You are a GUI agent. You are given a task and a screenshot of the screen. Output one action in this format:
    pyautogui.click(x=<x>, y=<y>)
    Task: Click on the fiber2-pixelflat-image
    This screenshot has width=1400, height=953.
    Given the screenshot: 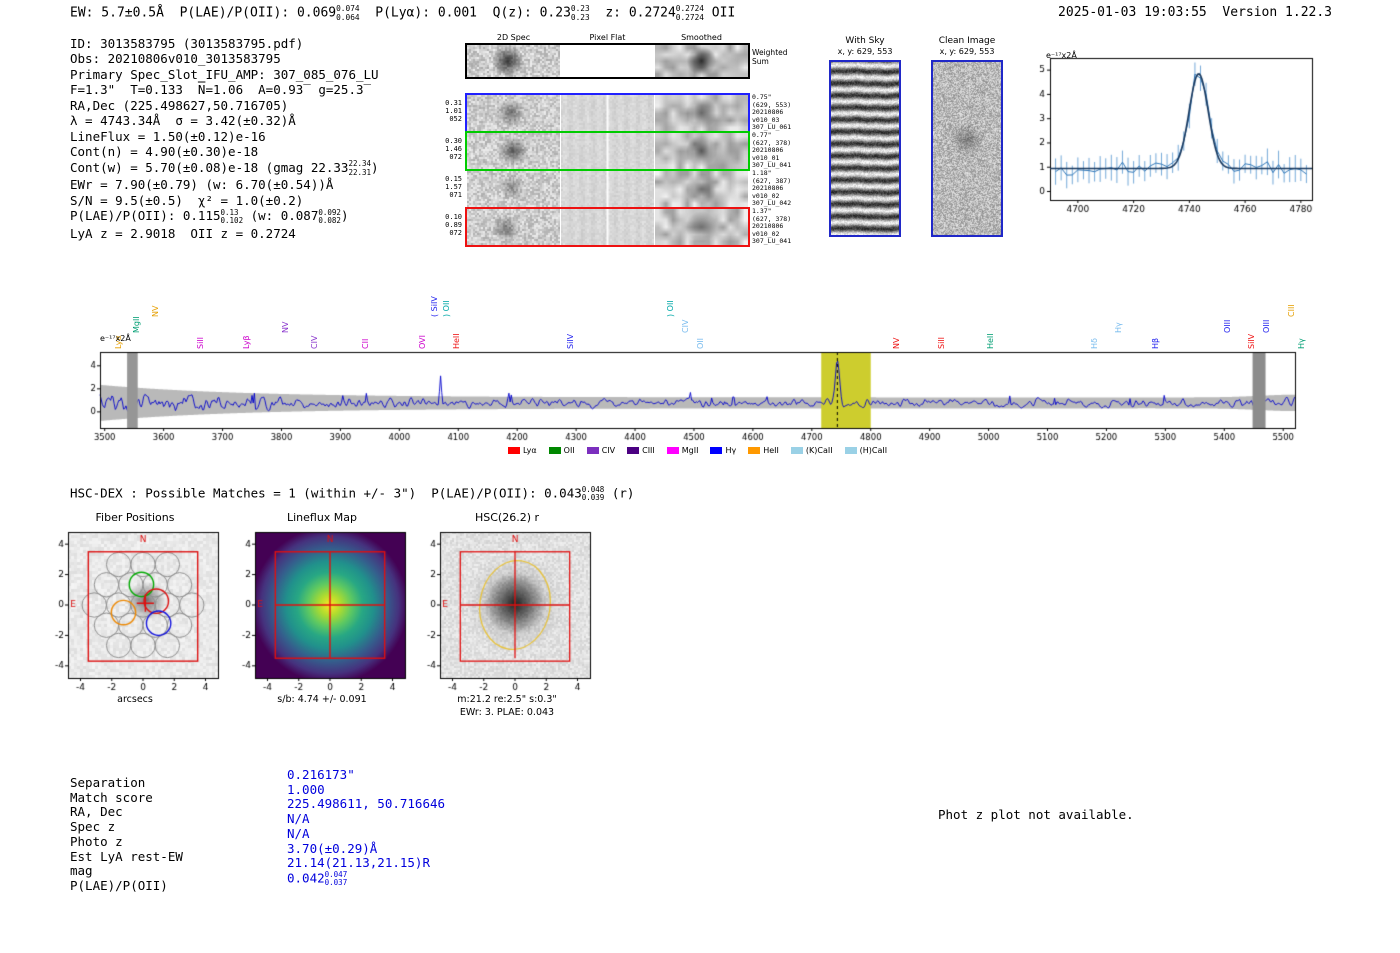 What is the action you would take?
    pyautogui.click(x=607, y=151)
    